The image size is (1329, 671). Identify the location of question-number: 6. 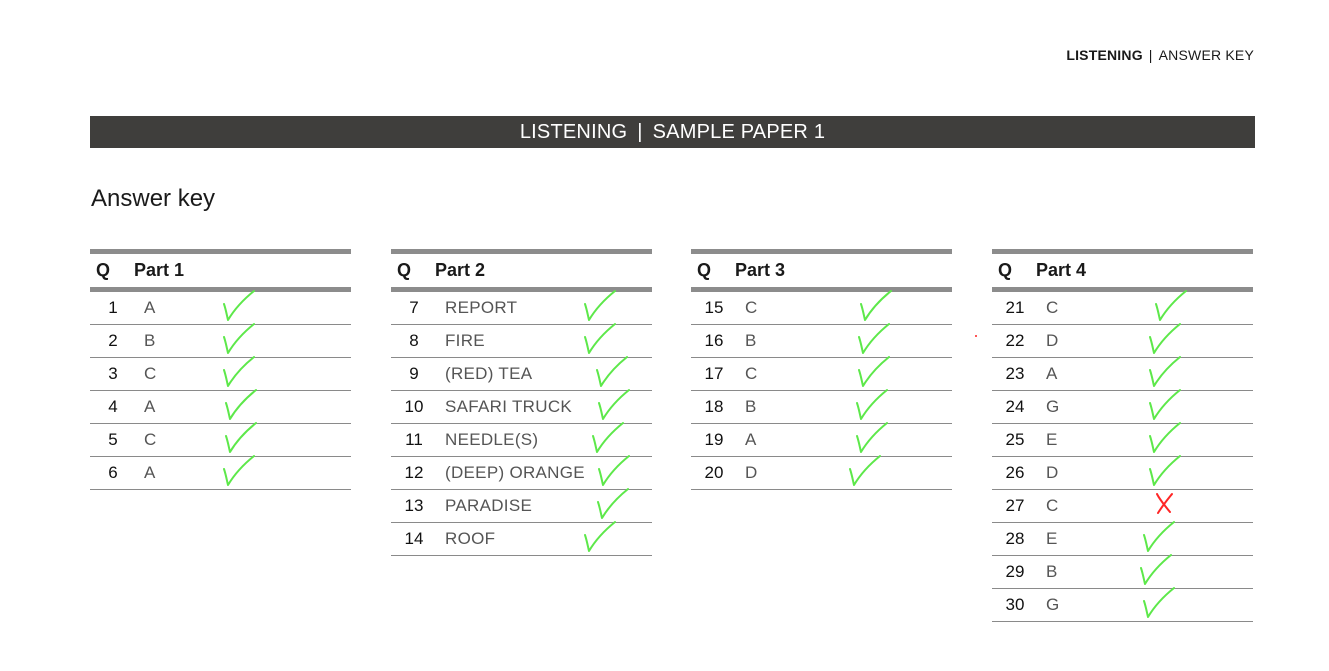
(113, 472).